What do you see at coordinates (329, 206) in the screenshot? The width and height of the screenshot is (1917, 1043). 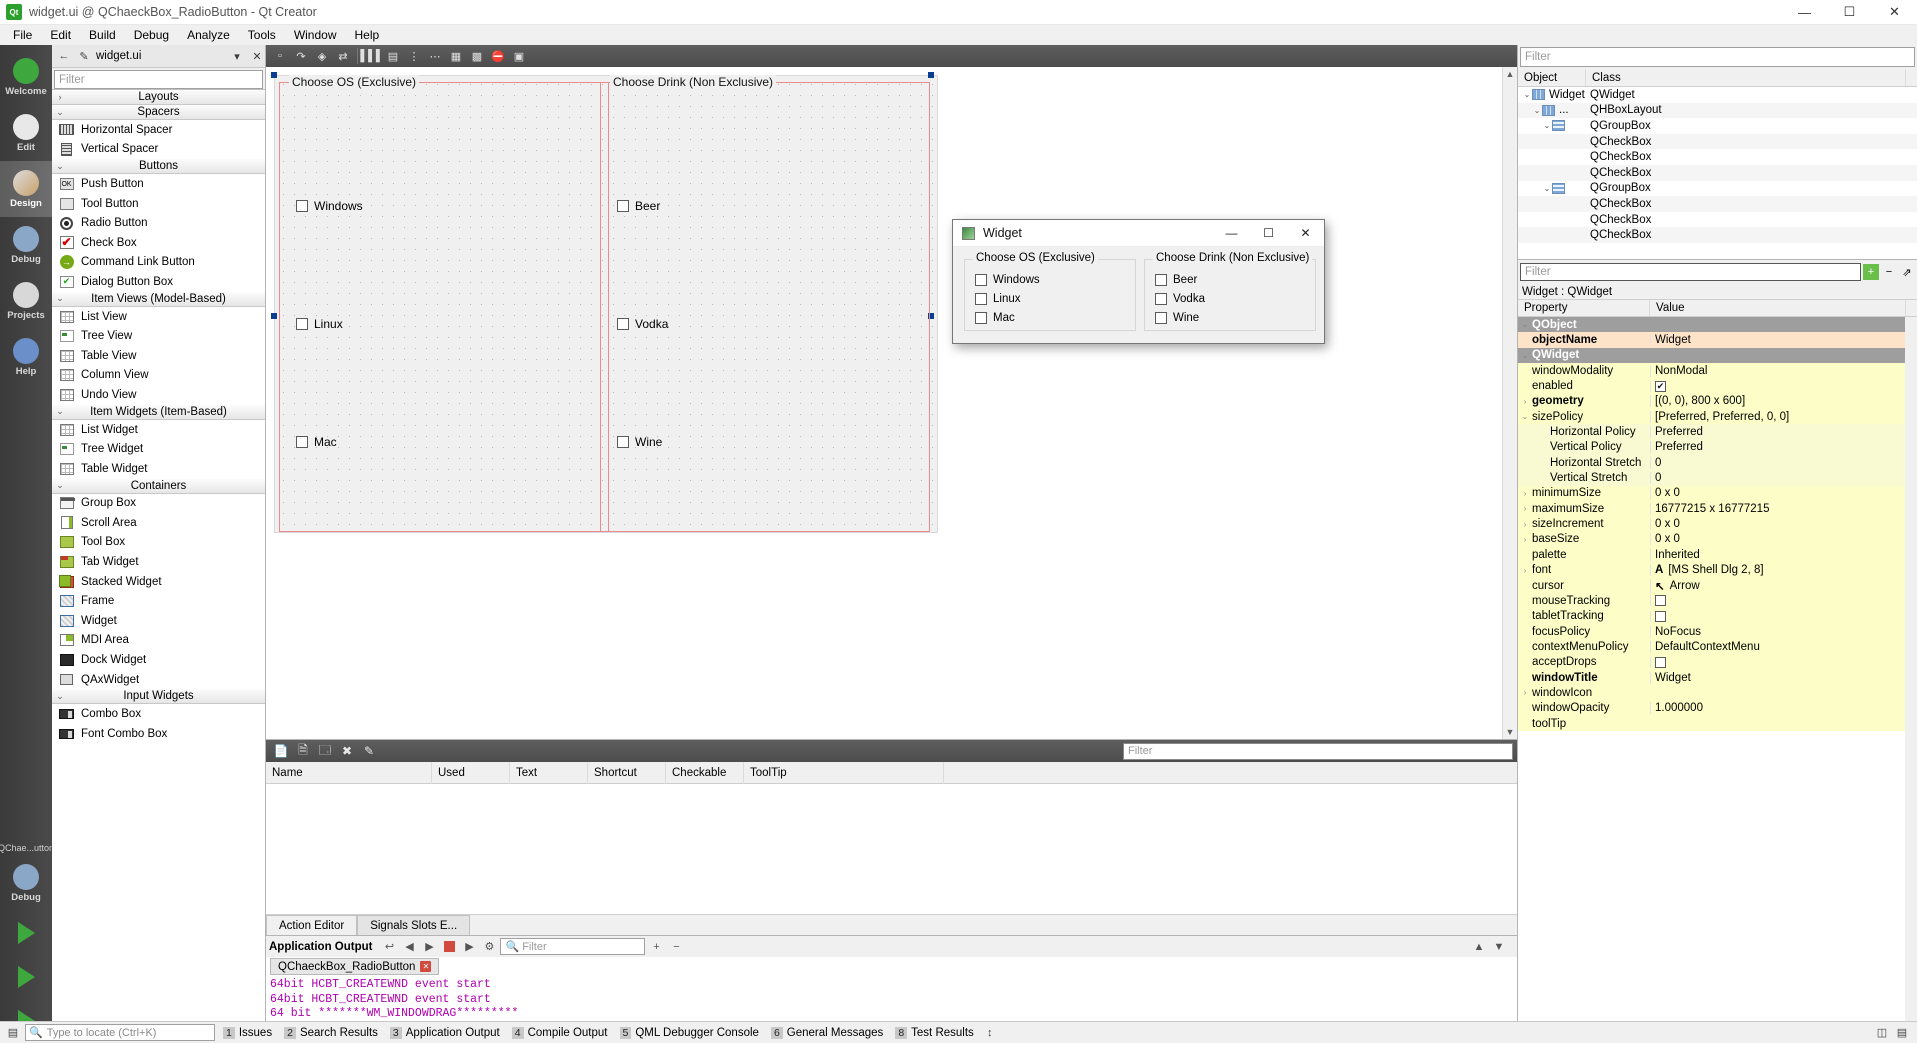 I see `form-checkbox-windows: Windows` at bounding box center [329, 206].